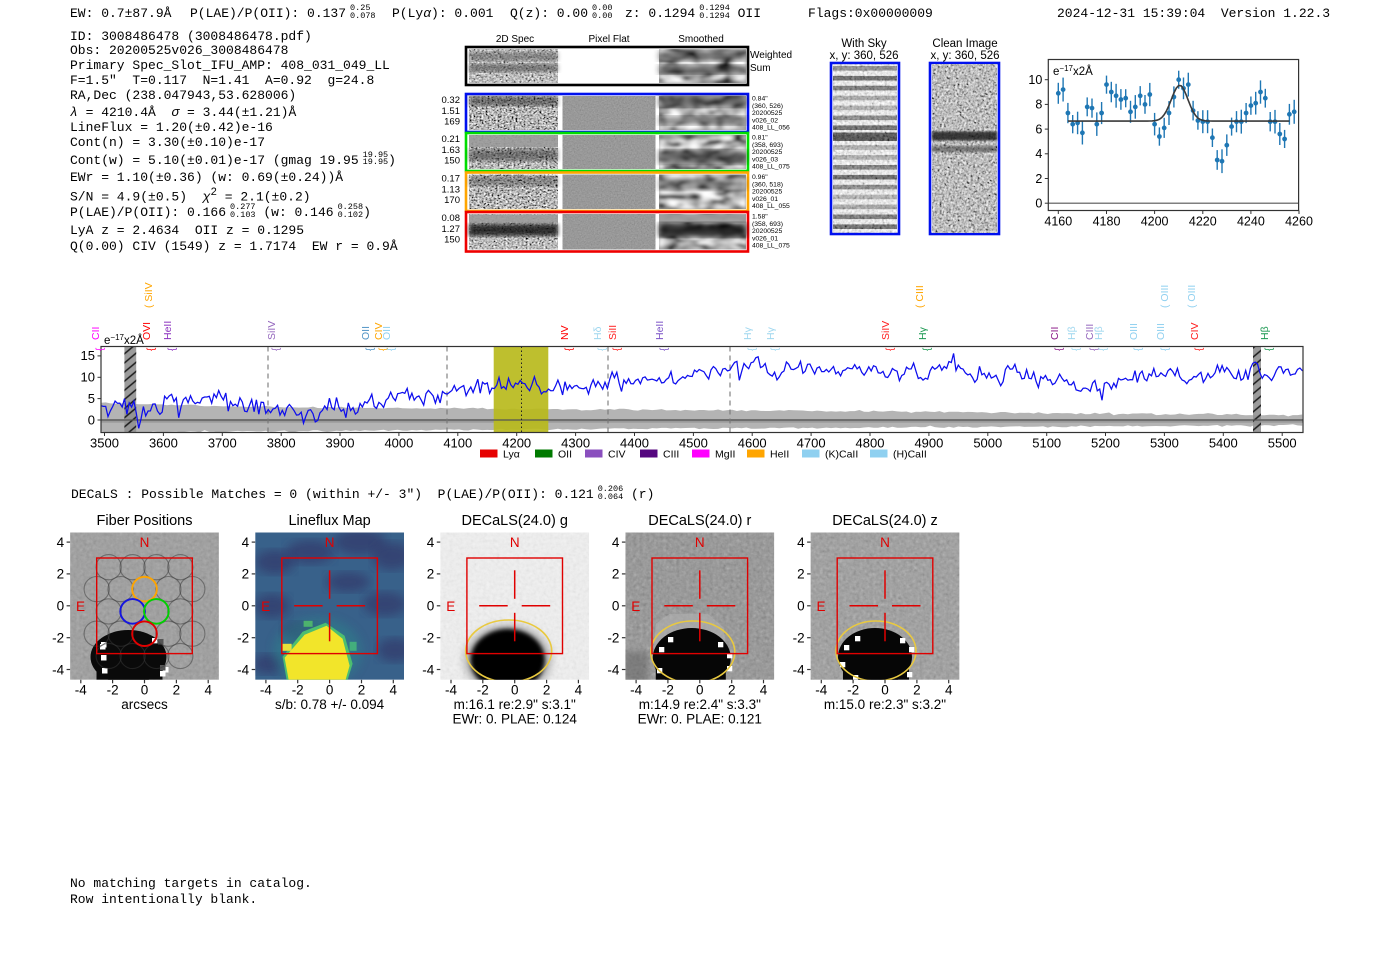  I want to click on svg-text: Fiber Positions, so click(145, 521).